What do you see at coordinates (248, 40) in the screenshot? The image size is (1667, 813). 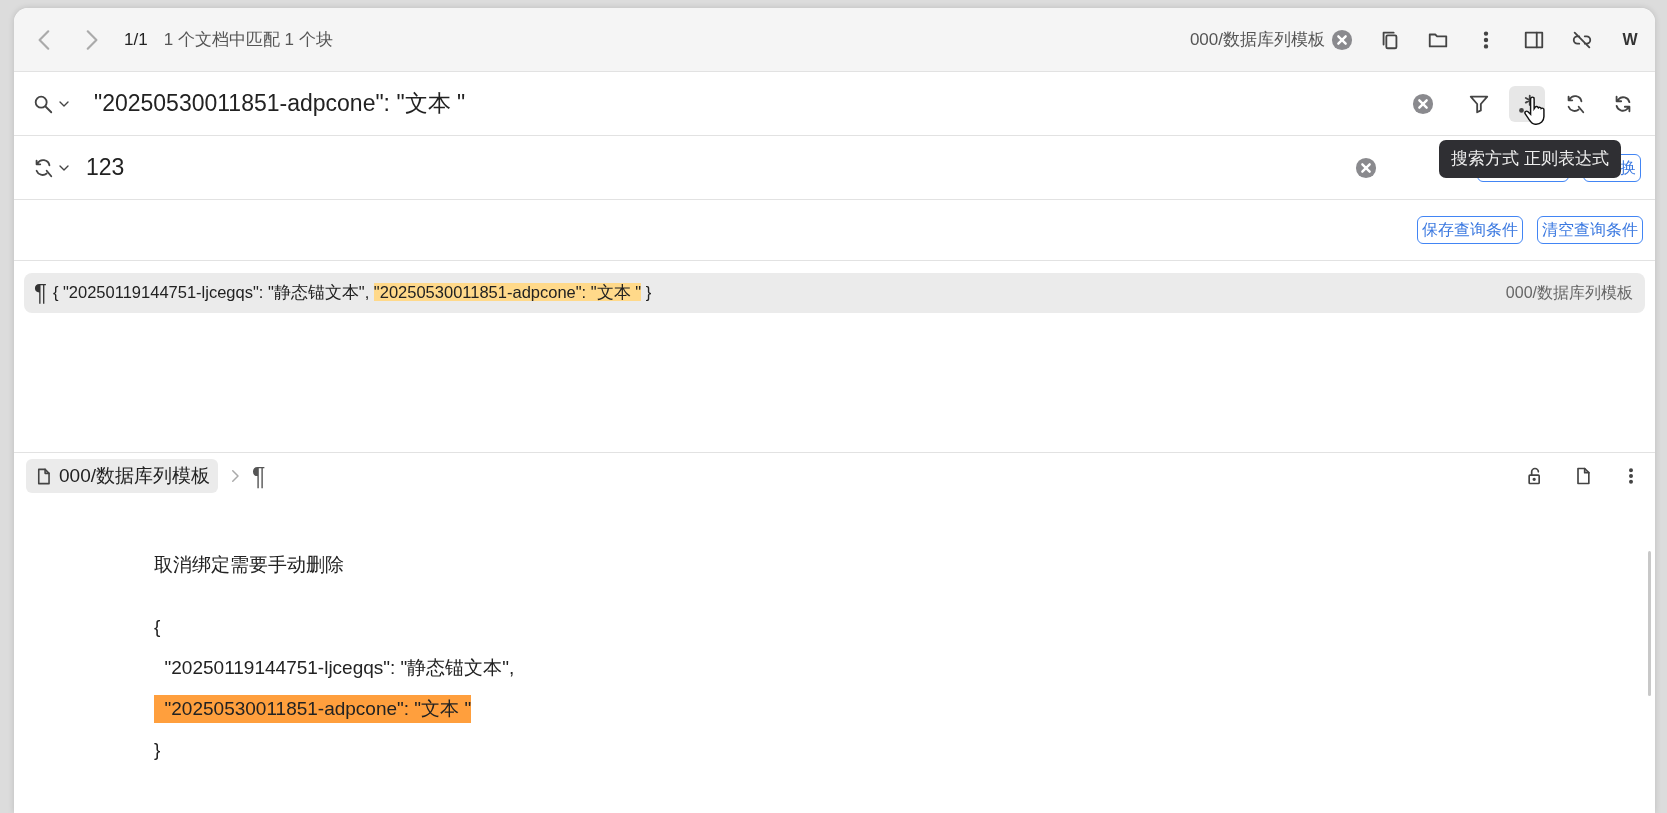 I see `match-summary: 1 个文档中匹配 1 个块` at bounding box center [248, 40].